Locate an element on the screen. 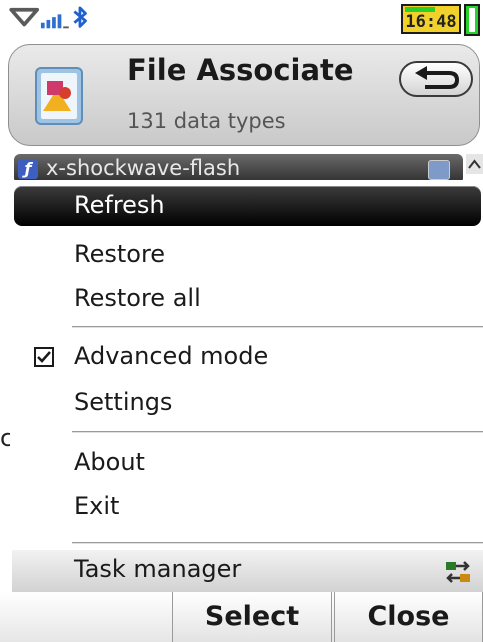 The width and height of the screenshot is (483, 642). signal-indicators is located at coordinates (48, 17).